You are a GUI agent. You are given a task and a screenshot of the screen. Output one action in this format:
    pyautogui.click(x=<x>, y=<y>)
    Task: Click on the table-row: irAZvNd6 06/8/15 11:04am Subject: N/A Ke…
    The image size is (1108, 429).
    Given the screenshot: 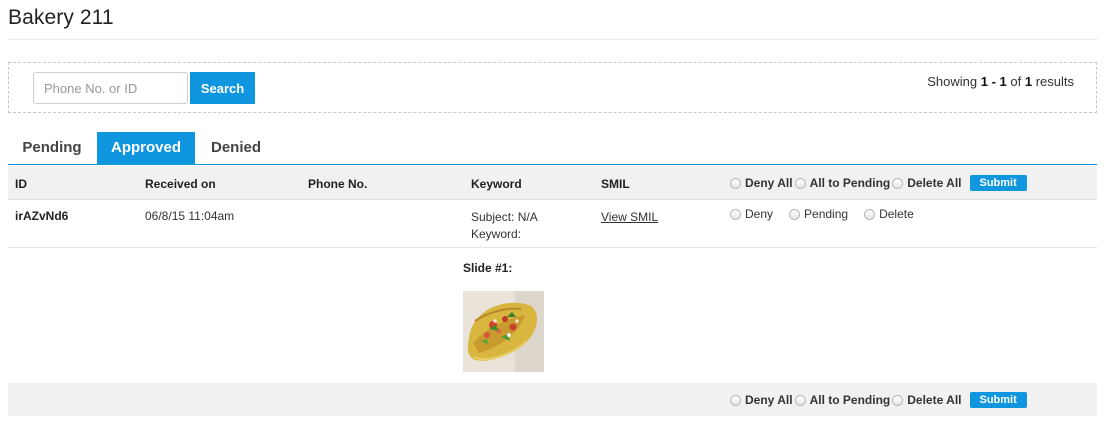 What is the action you would take?
    pyautogui.click(x=552, y=224)
    